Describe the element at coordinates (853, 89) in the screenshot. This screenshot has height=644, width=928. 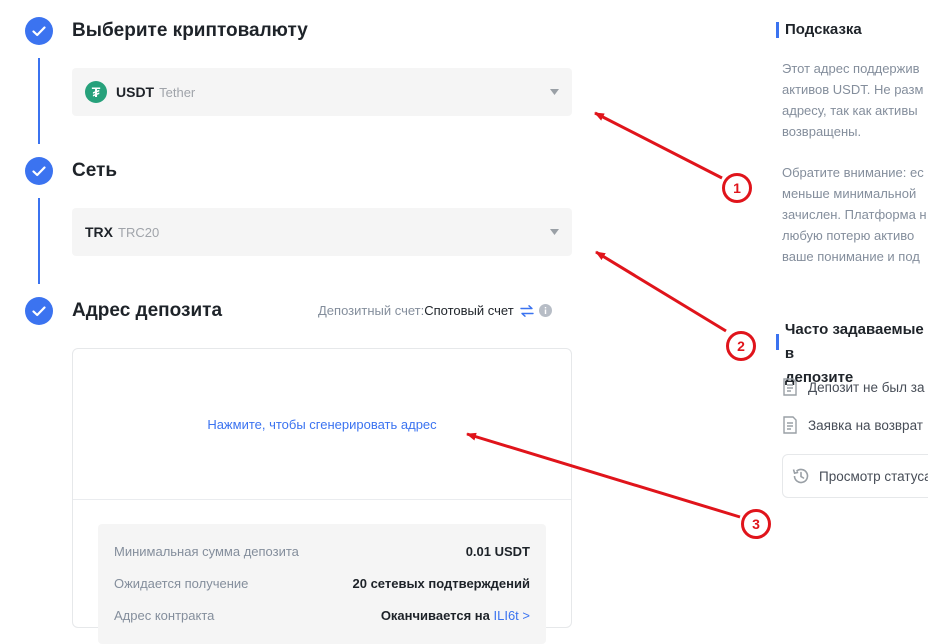
I see `hint-line: активов USDT. Не разм` at that location.